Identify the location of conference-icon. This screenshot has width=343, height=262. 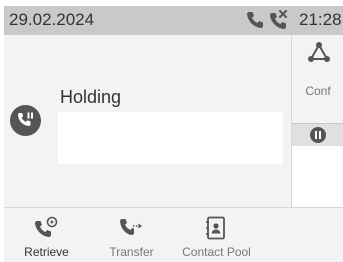
(319, 52).